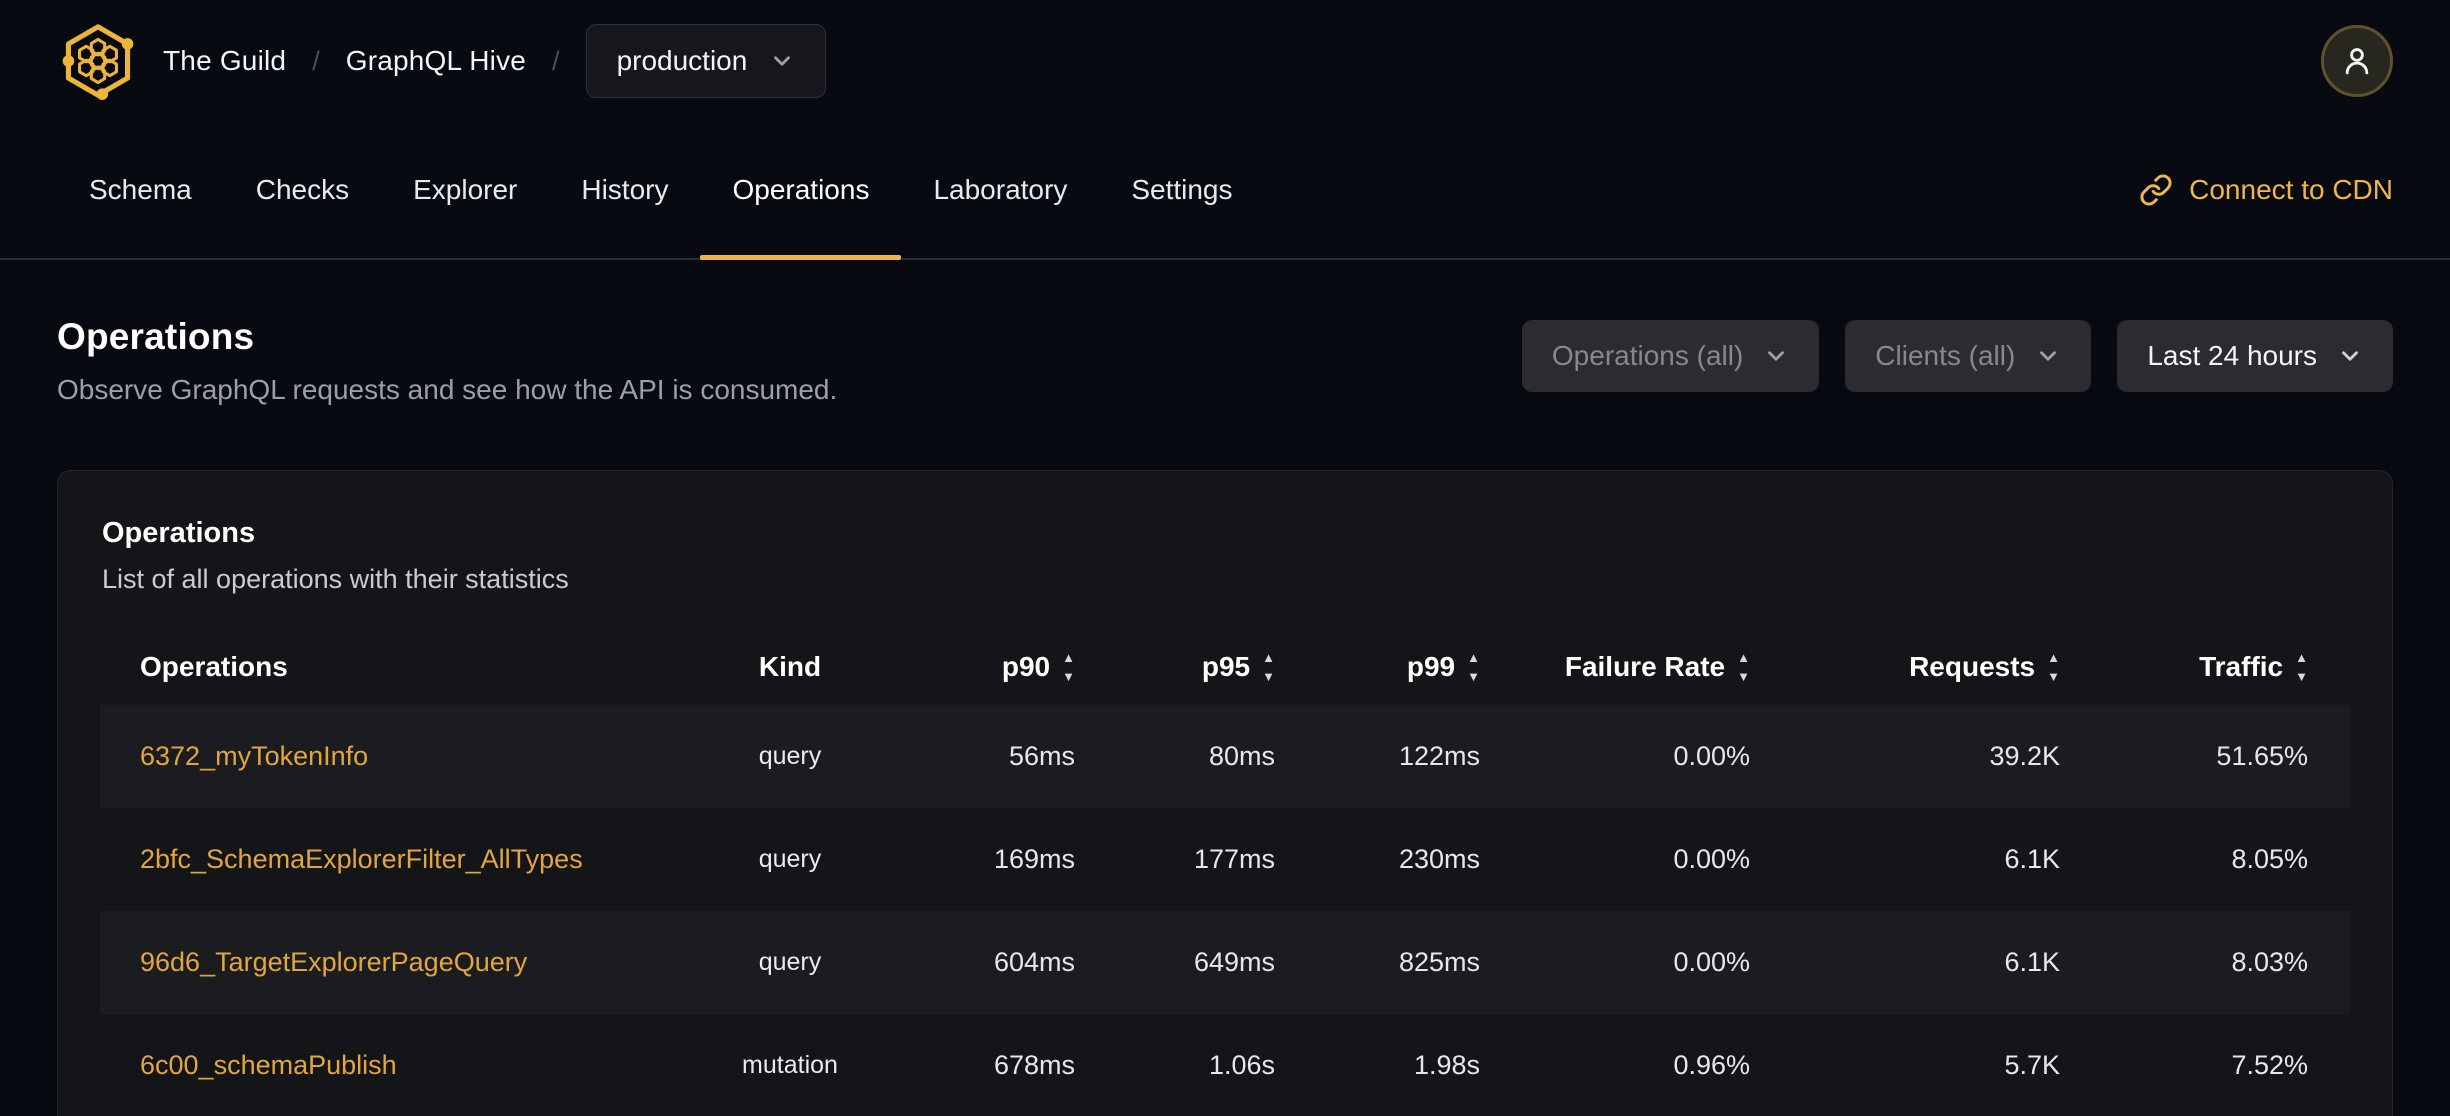  Describe the element at coordinates (2269, 1065) in the screenshot. I see `traffic-cell: 7.52%` at that location.